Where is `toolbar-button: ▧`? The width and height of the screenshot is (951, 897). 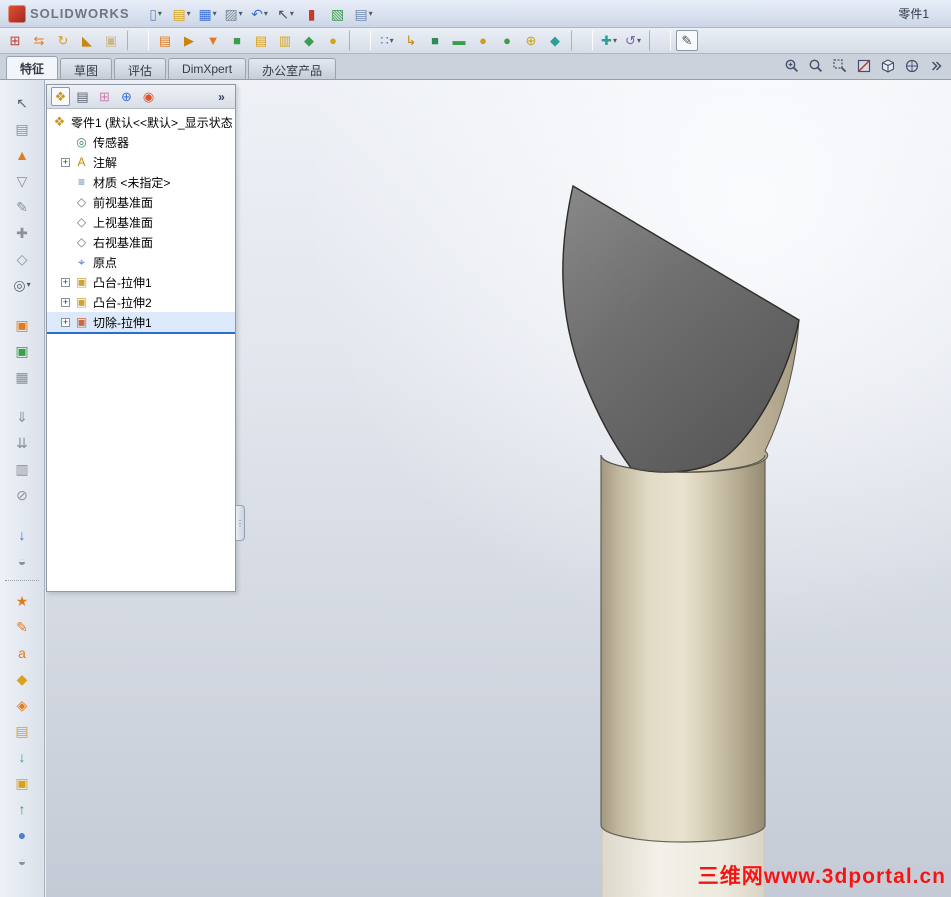
toolbar-button: ▧ is located at coordinates (338, 14).